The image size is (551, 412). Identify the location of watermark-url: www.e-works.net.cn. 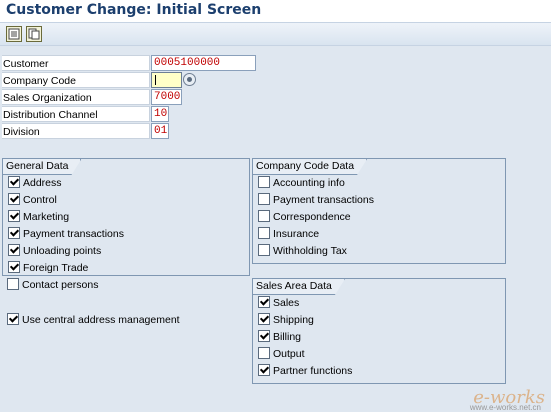
(505, 407).